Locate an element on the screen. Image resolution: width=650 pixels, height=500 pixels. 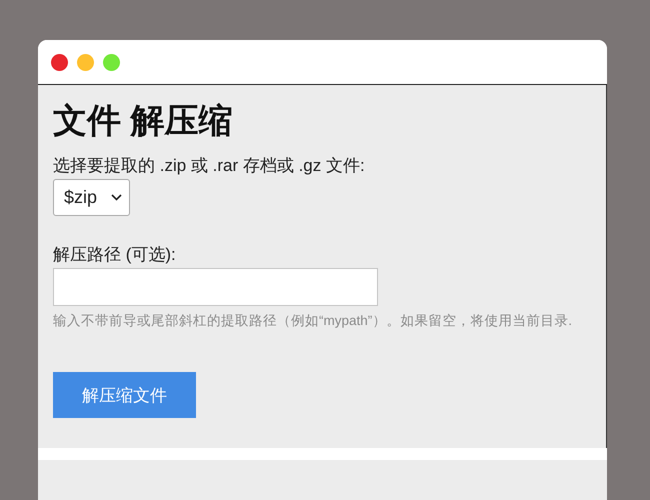
field-label: 选择要提取的 .zip 或 .rar 存档或 .gz 文件: is located at coordinates (209, 166).